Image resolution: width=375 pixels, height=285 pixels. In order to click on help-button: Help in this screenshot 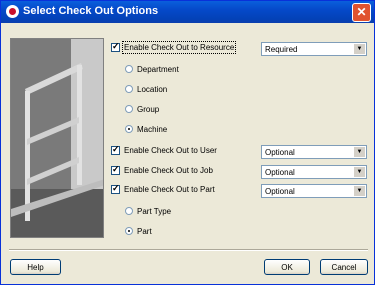, I will do `click(35, 267)`.